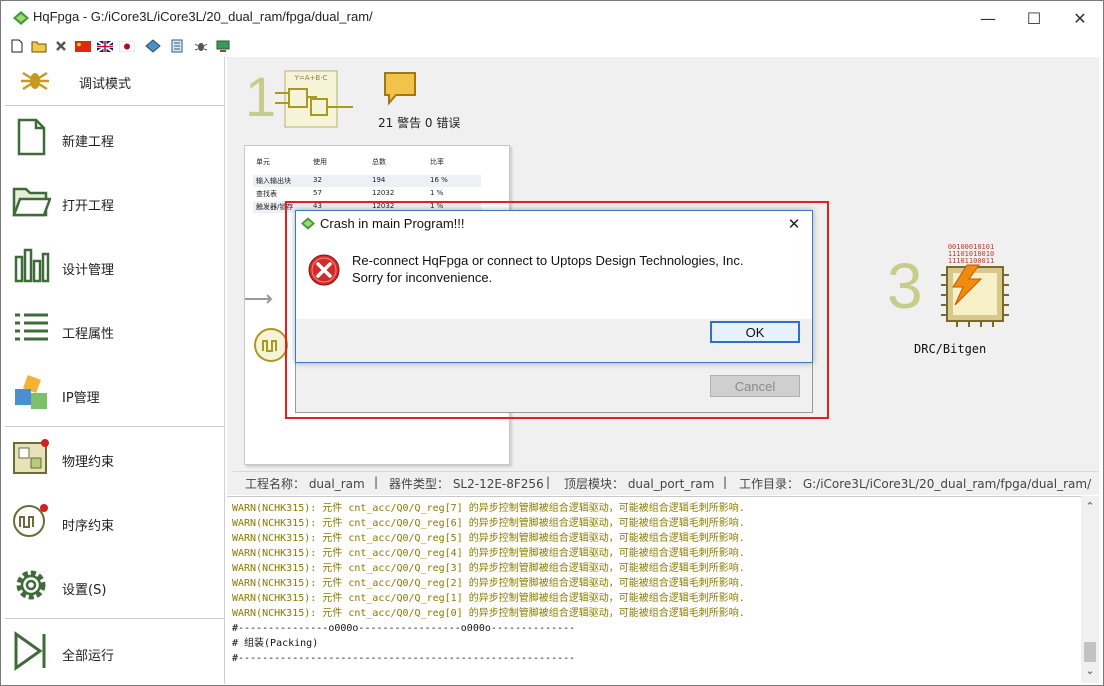 The image size is (1104, 686). Describe the element at coordinates (383, 206) in the screenshot. I see `table-cell: 12032` at that location.